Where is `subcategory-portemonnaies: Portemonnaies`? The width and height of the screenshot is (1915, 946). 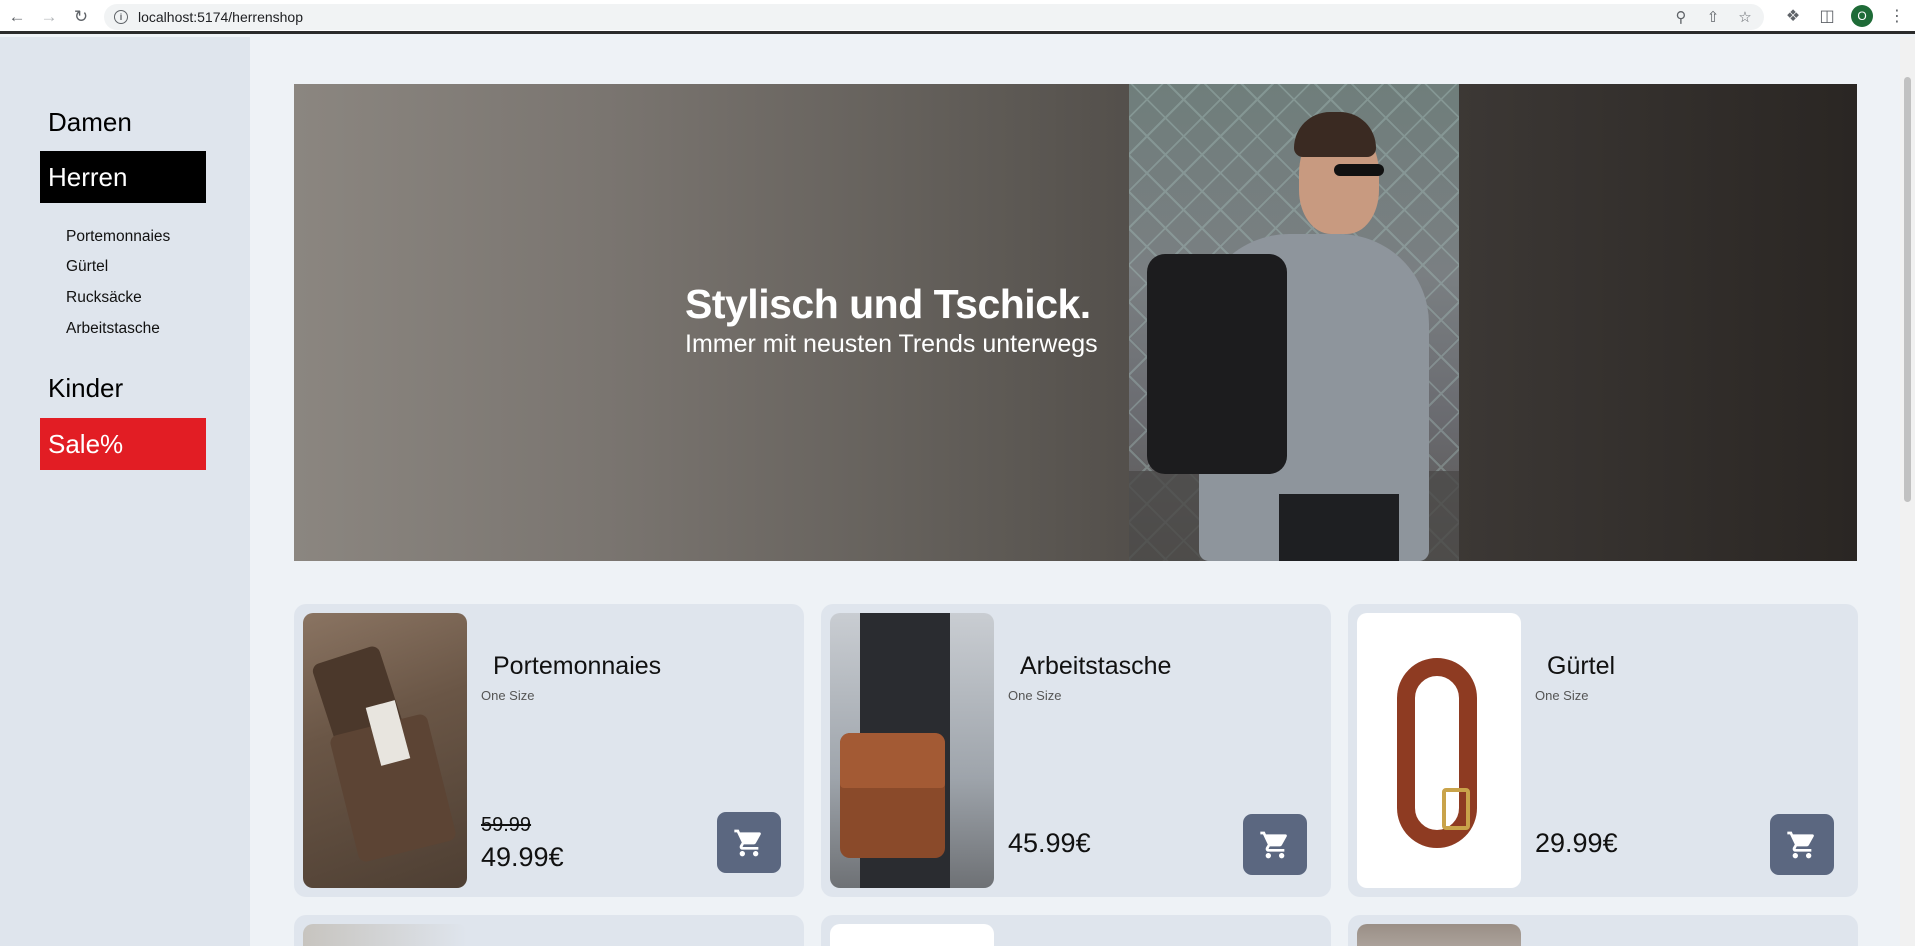
subcategory-portemonnaies: Portemonnaies is located at coordinates (118, 237).